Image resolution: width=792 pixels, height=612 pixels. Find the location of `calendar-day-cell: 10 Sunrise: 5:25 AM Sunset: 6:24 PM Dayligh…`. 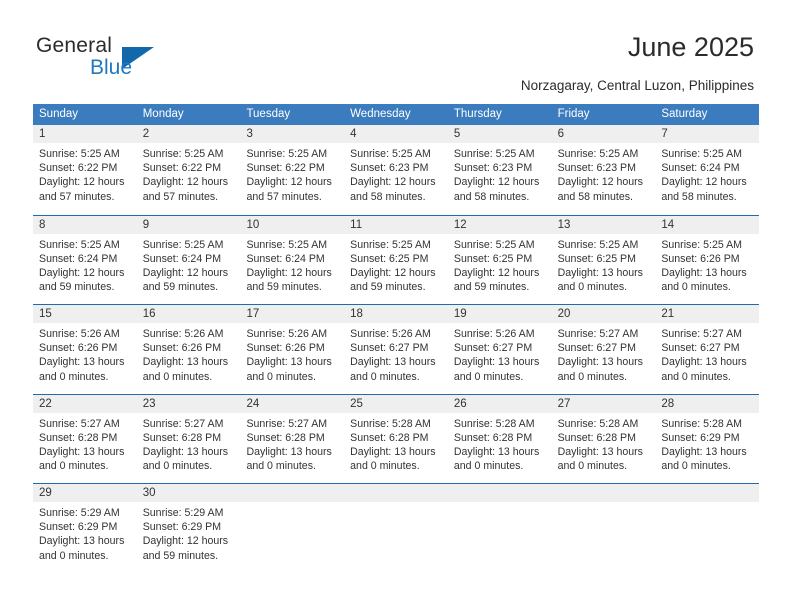

calendar-day-cell: 10 Sunrise: 5:25 AM Sunset: 6:24 PM Dayligh… is located at coordinates (292, 259).